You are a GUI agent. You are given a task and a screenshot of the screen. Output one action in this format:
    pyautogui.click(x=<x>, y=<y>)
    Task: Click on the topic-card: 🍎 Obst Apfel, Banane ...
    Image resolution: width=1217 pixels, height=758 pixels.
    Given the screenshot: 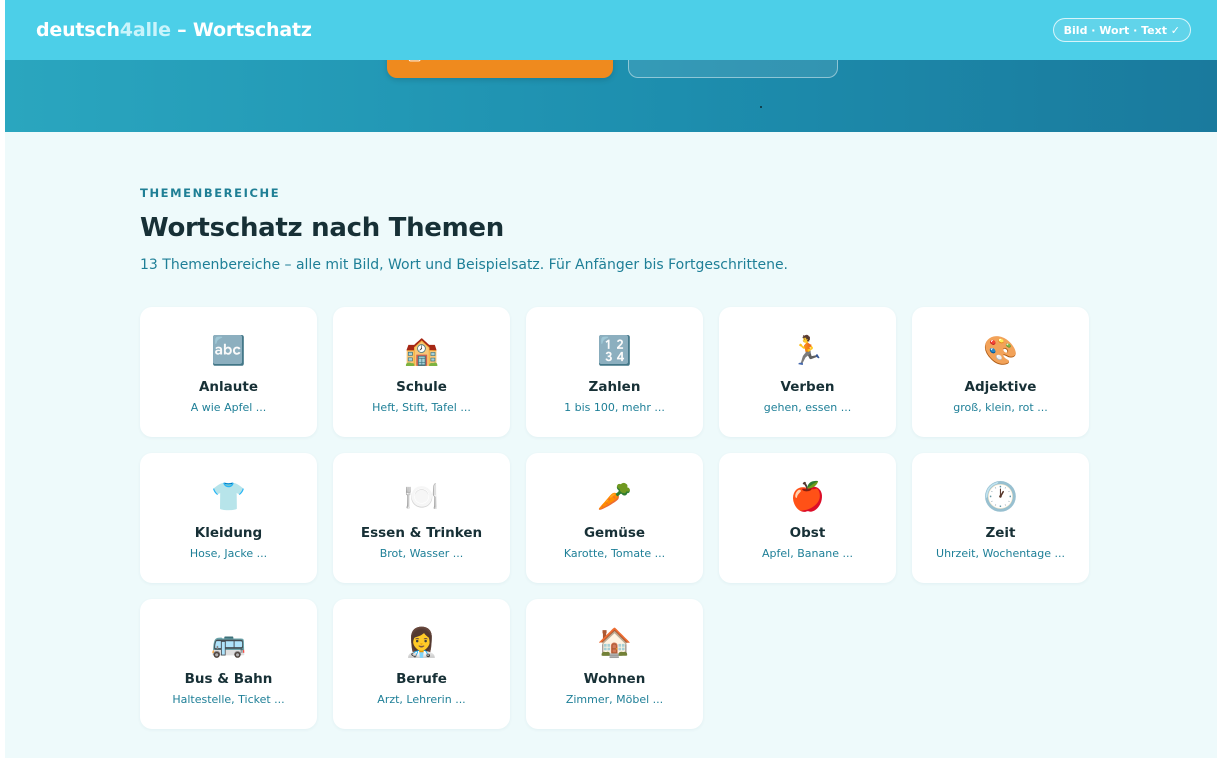 What is the action you would take?
    pyautogui.click(x=807, y=518)
    